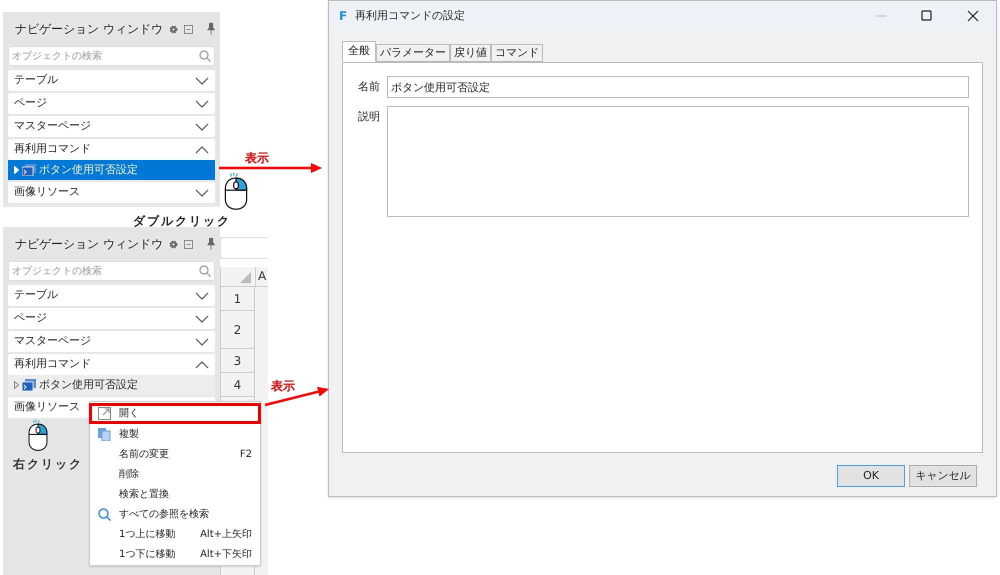 Image resolution: width=1000 pixels, height=575 pixels. Describe the element at coordinates (144, 495) in the screenshot. I see `menu-item-label: 検索と置換` at that location.